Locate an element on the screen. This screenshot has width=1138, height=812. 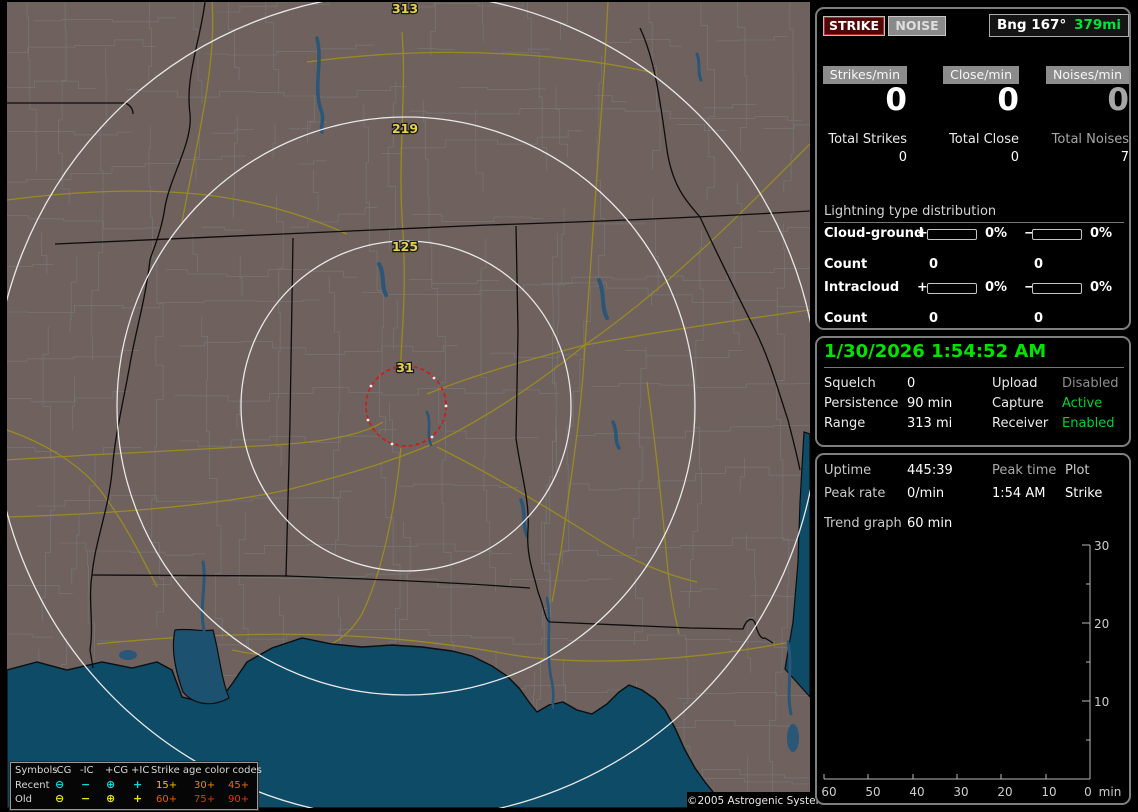
trend-axes is located at coordinates (957, 662).